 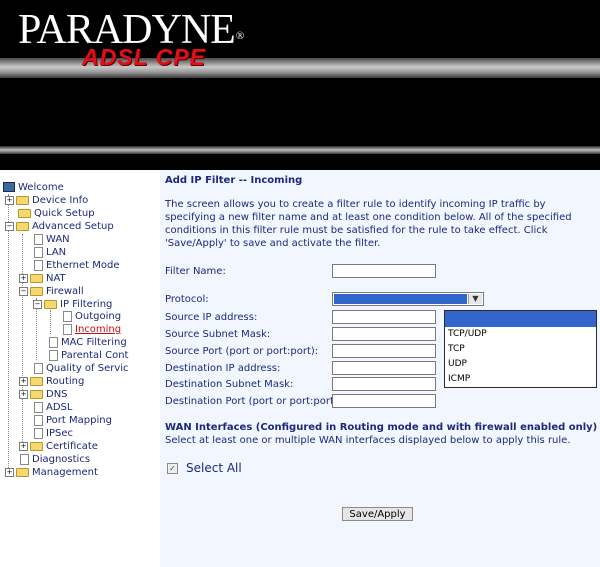 I want to click on protocol-option: TCP/UDP, so click(x=520, y=334).